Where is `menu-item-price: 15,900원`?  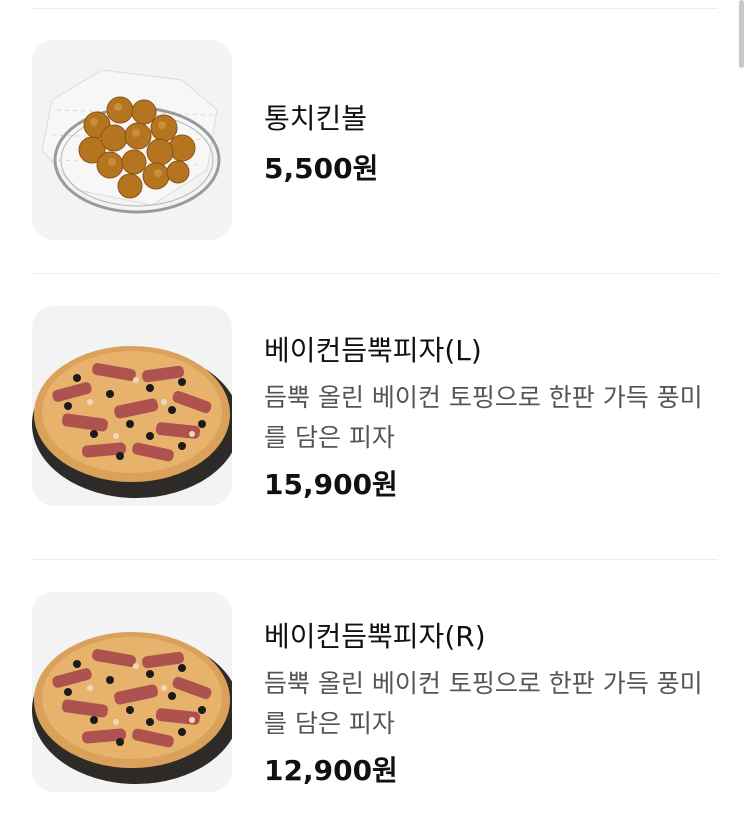
menu-item-price: 15,900원 is located at coordinates (331, 484).